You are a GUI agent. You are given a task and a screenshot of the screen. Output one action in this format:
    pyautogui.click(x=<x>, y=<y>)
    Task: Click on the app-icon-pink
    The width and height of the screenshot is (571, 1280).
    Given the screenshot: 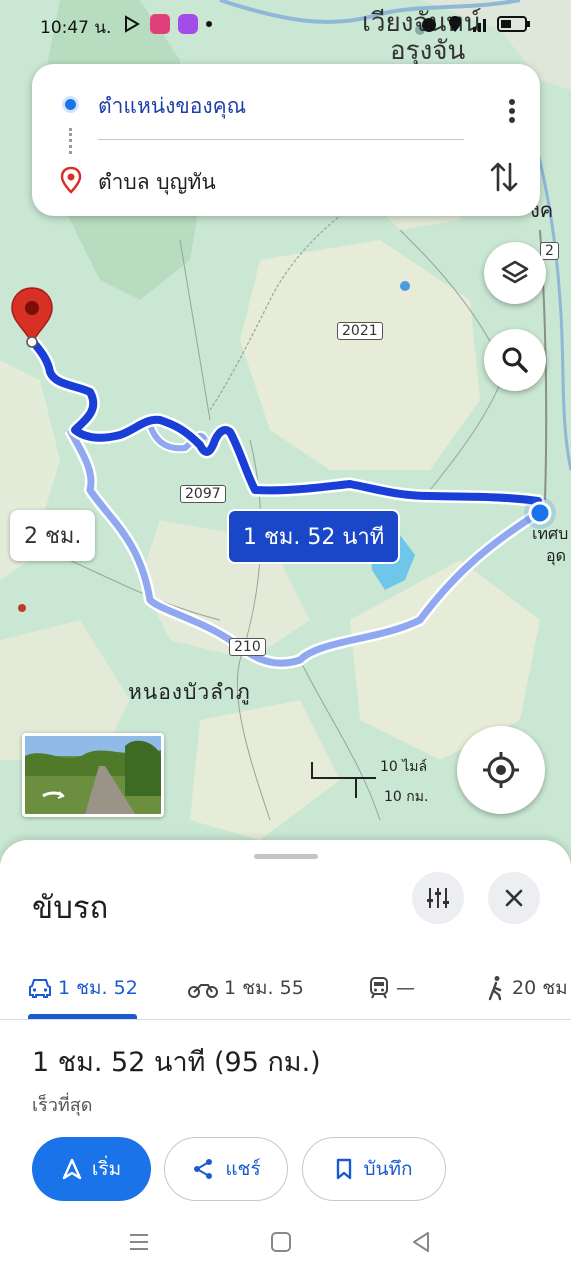 What is the action you would take?
    pyautogui.click(x=160, y=24)
    